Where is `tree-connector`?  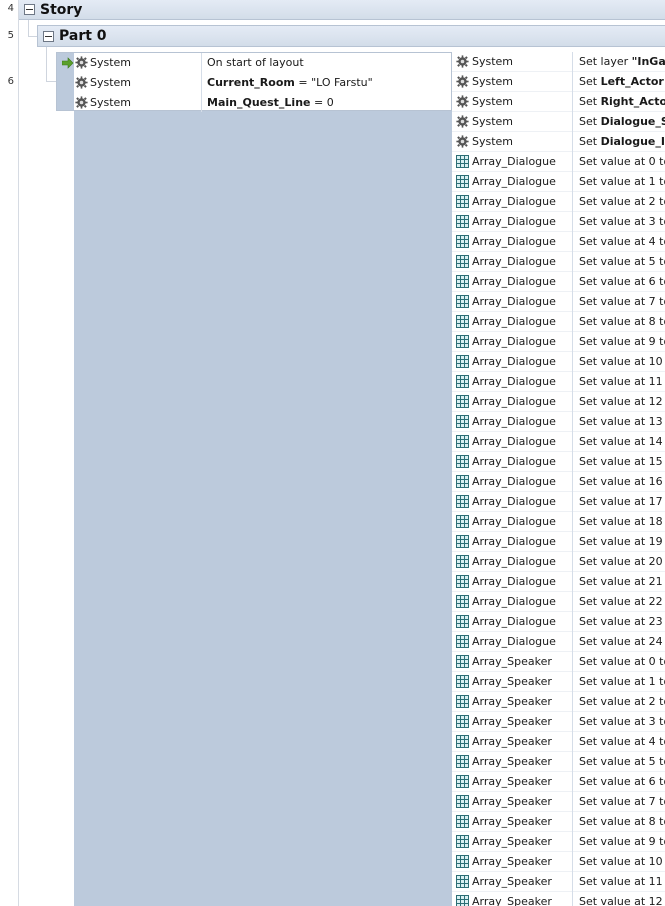 tree-connector is located at coordinates (51, 81).